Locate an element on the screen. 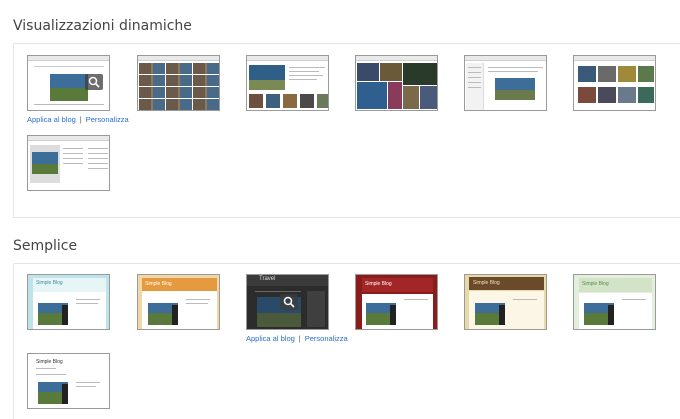 This screenshot has height=419, width=680. theme-thumbnail-simple-green: Simple Blog is located at coordinates (614, 302).